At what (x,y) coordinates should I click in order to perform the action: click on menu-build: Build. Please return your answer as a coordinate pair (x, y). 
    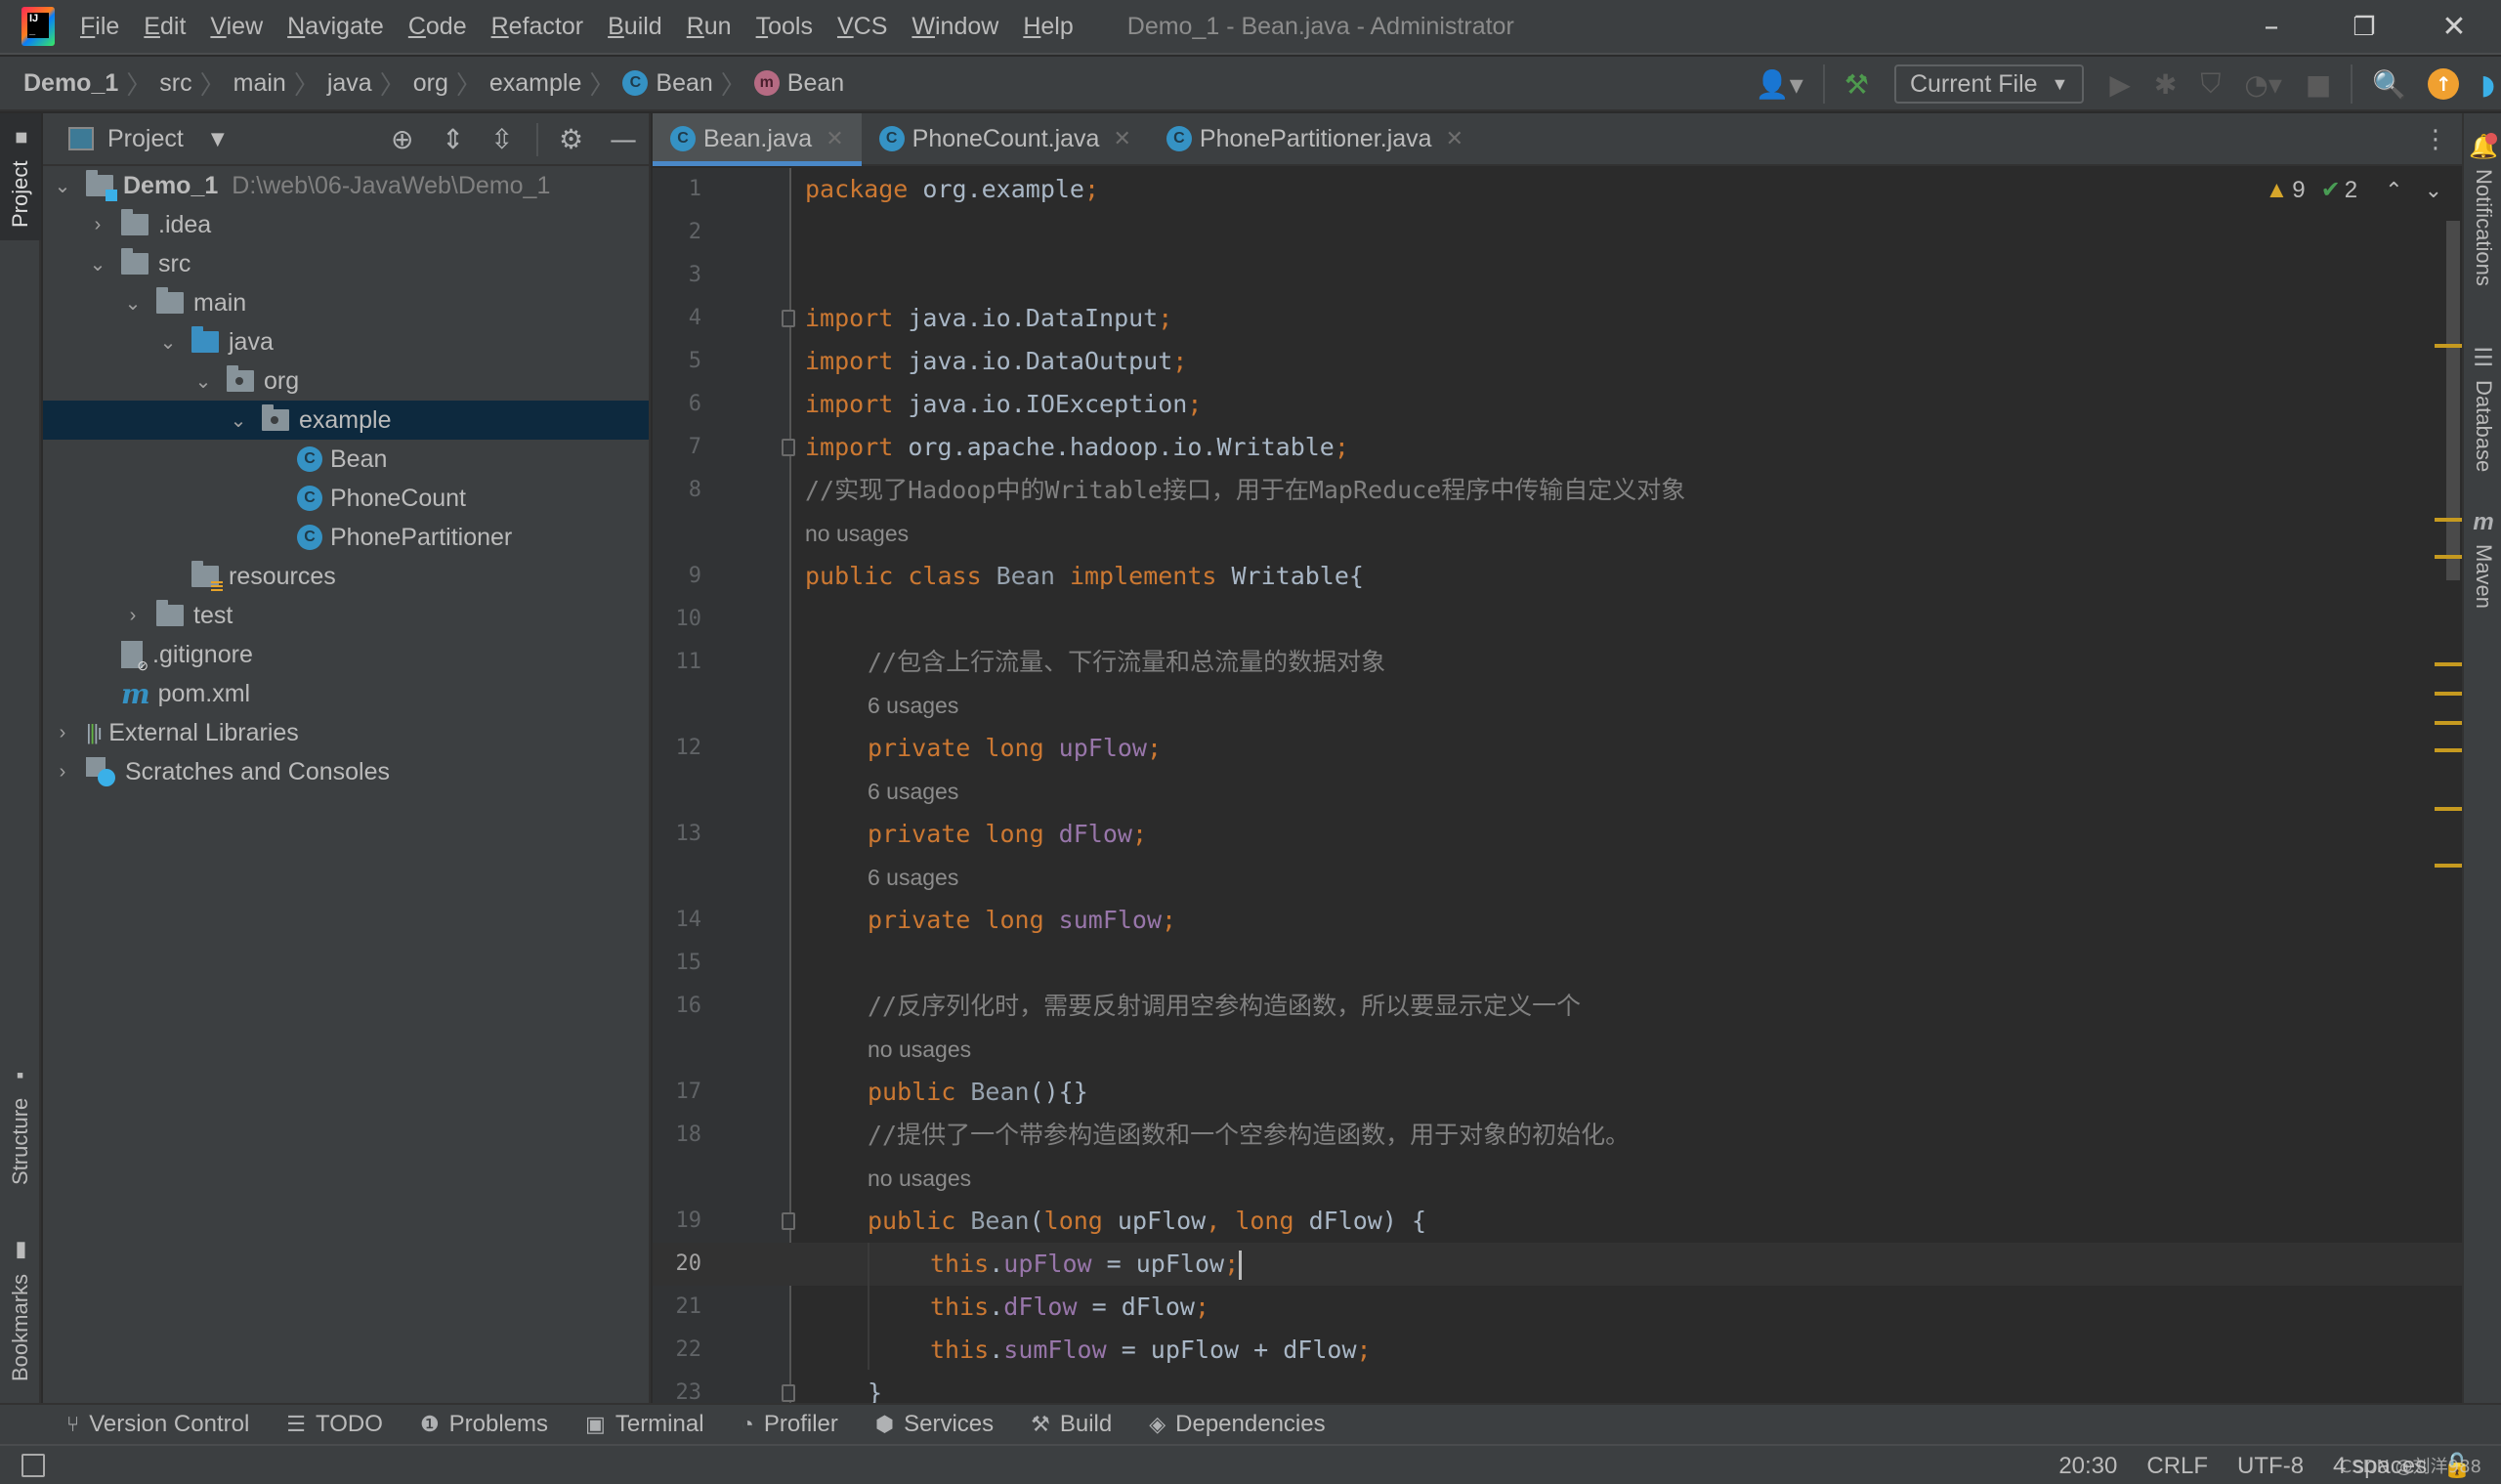
    Looking at the image, I should click on (635, 27).